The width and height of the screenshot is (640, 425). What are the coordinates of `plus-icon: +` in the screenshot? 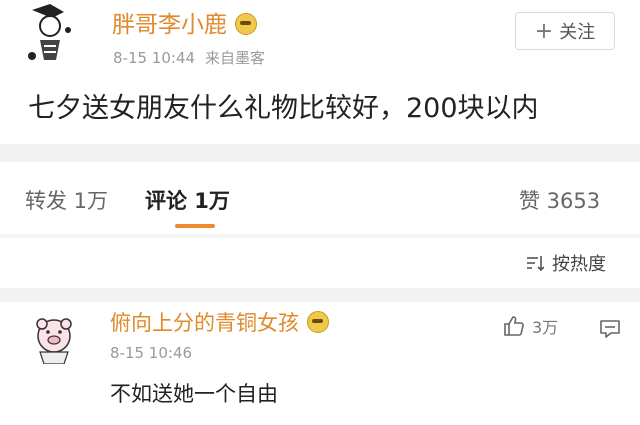 It's located at (544, 31).